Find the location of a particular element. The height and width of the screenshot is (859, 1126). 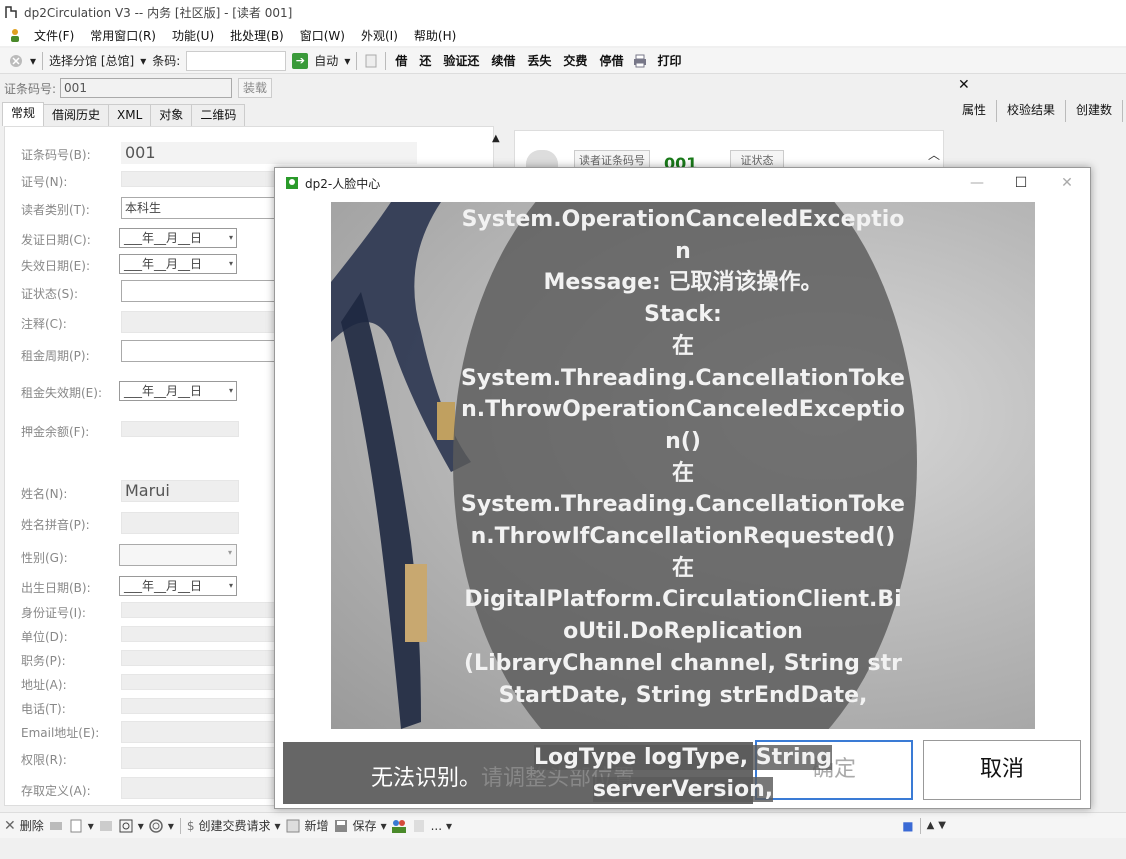

field-label: 失效日期(E): is located at coordinates (55, 266).